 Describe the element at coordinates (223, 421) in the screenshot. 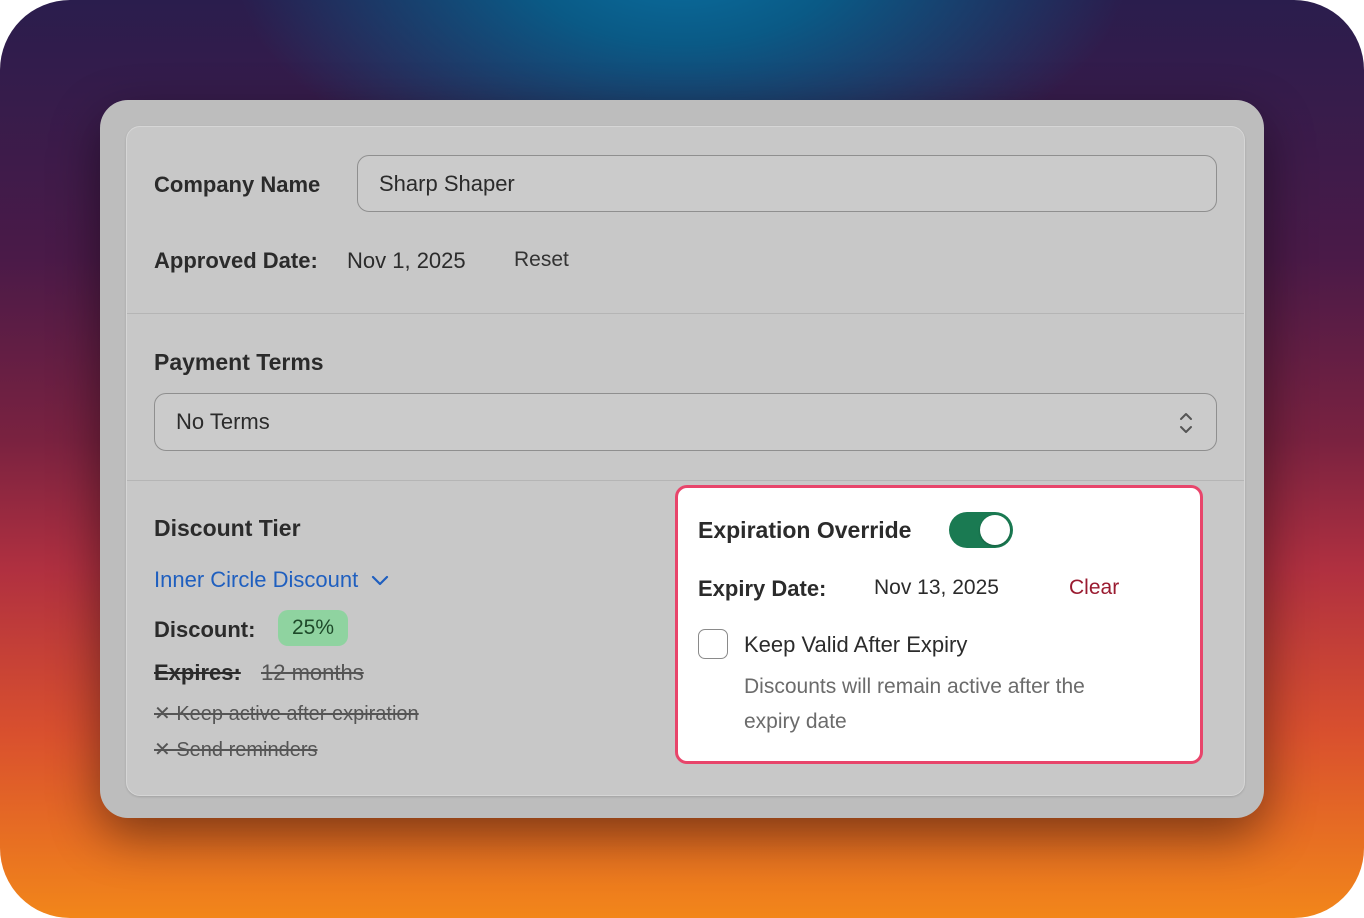

I see `payment-terms-value: No Terms` at that location.